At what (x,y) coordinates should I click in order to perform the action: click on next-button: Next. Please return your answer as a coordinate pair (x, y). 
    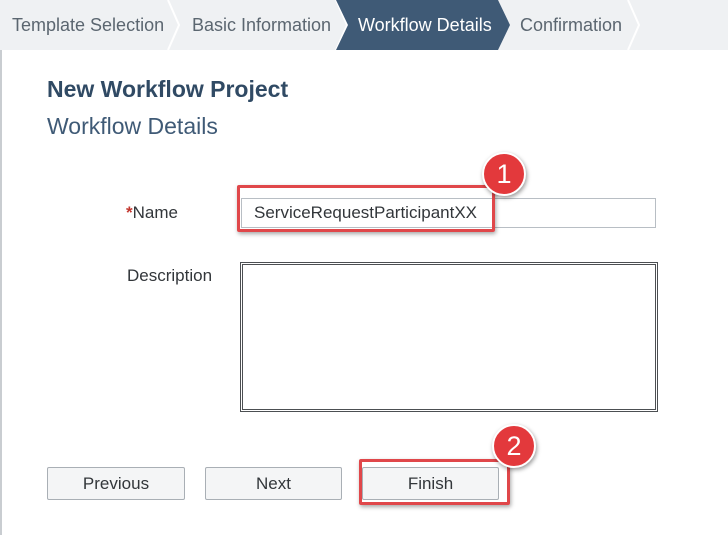
    Looking at the image, I should click on (273, 483).